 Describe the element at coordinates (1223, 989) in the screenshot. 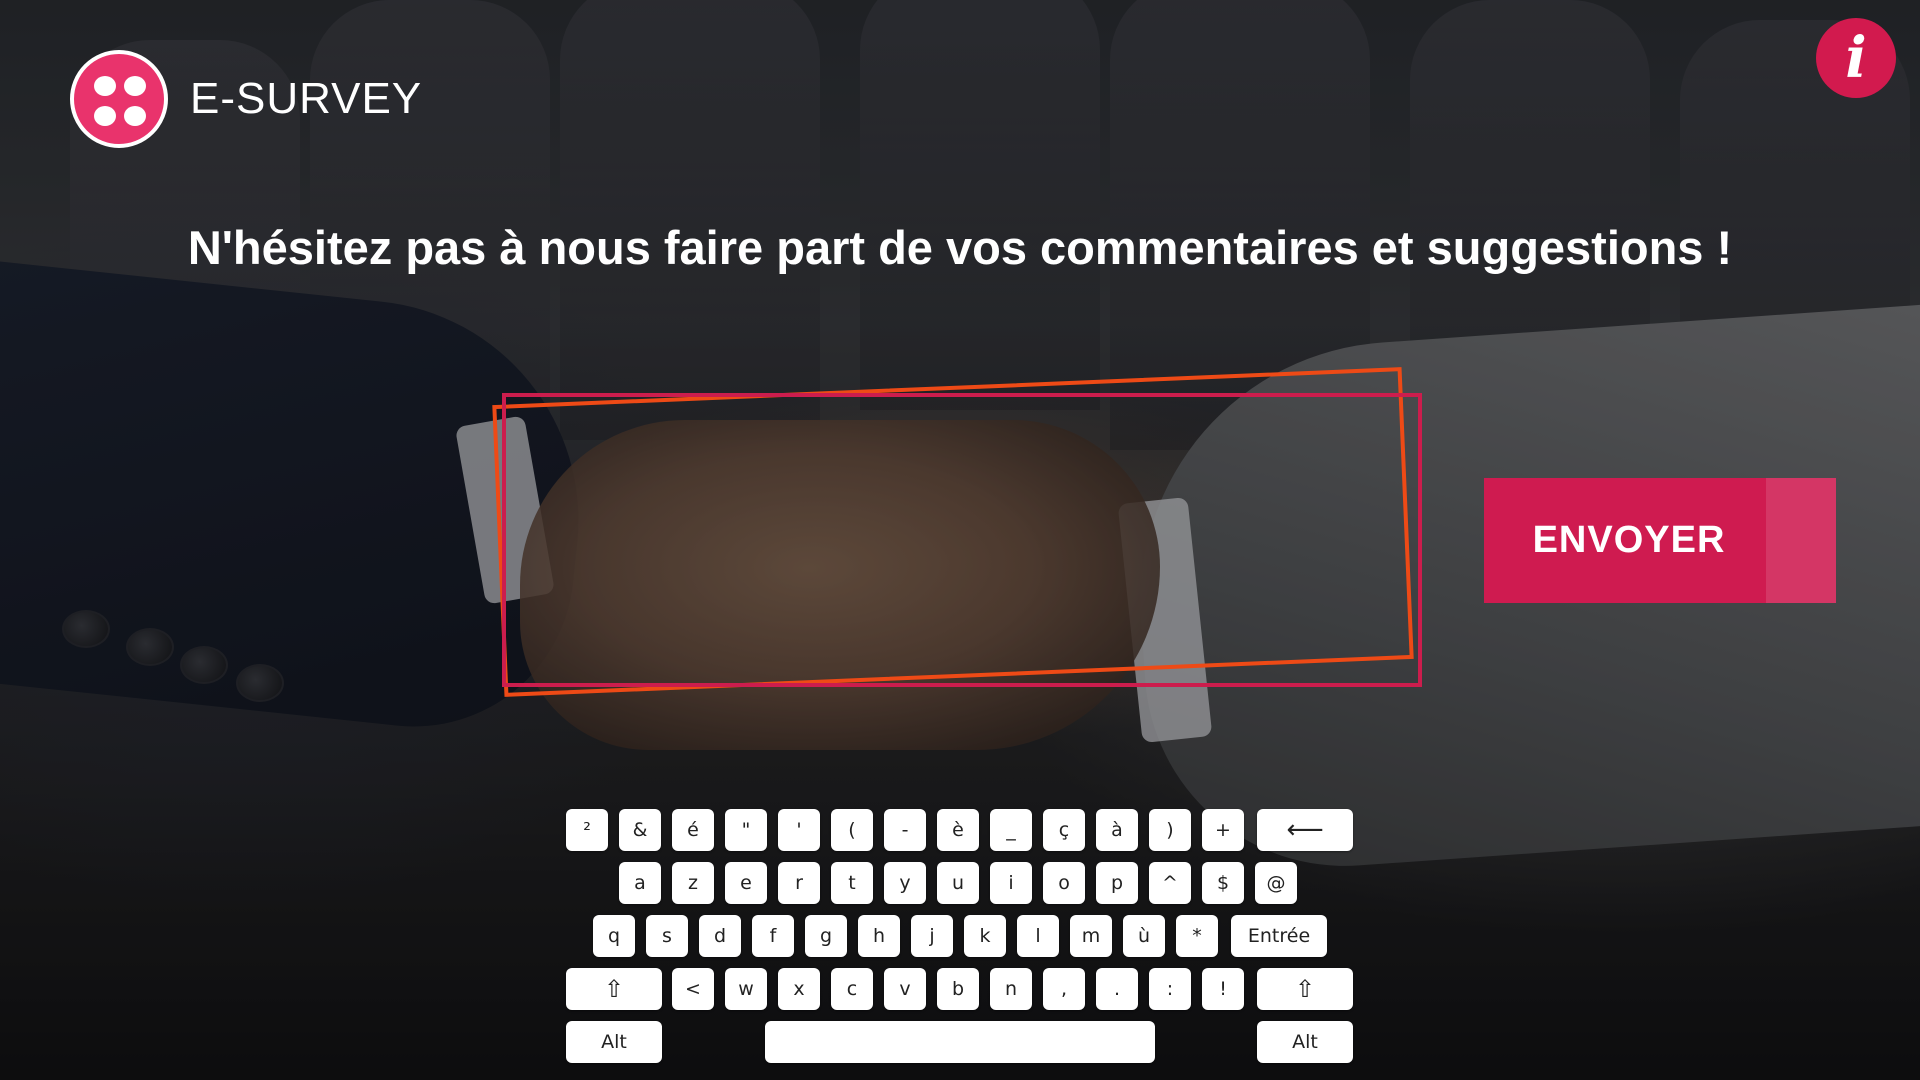

I see `key: !` at that location.